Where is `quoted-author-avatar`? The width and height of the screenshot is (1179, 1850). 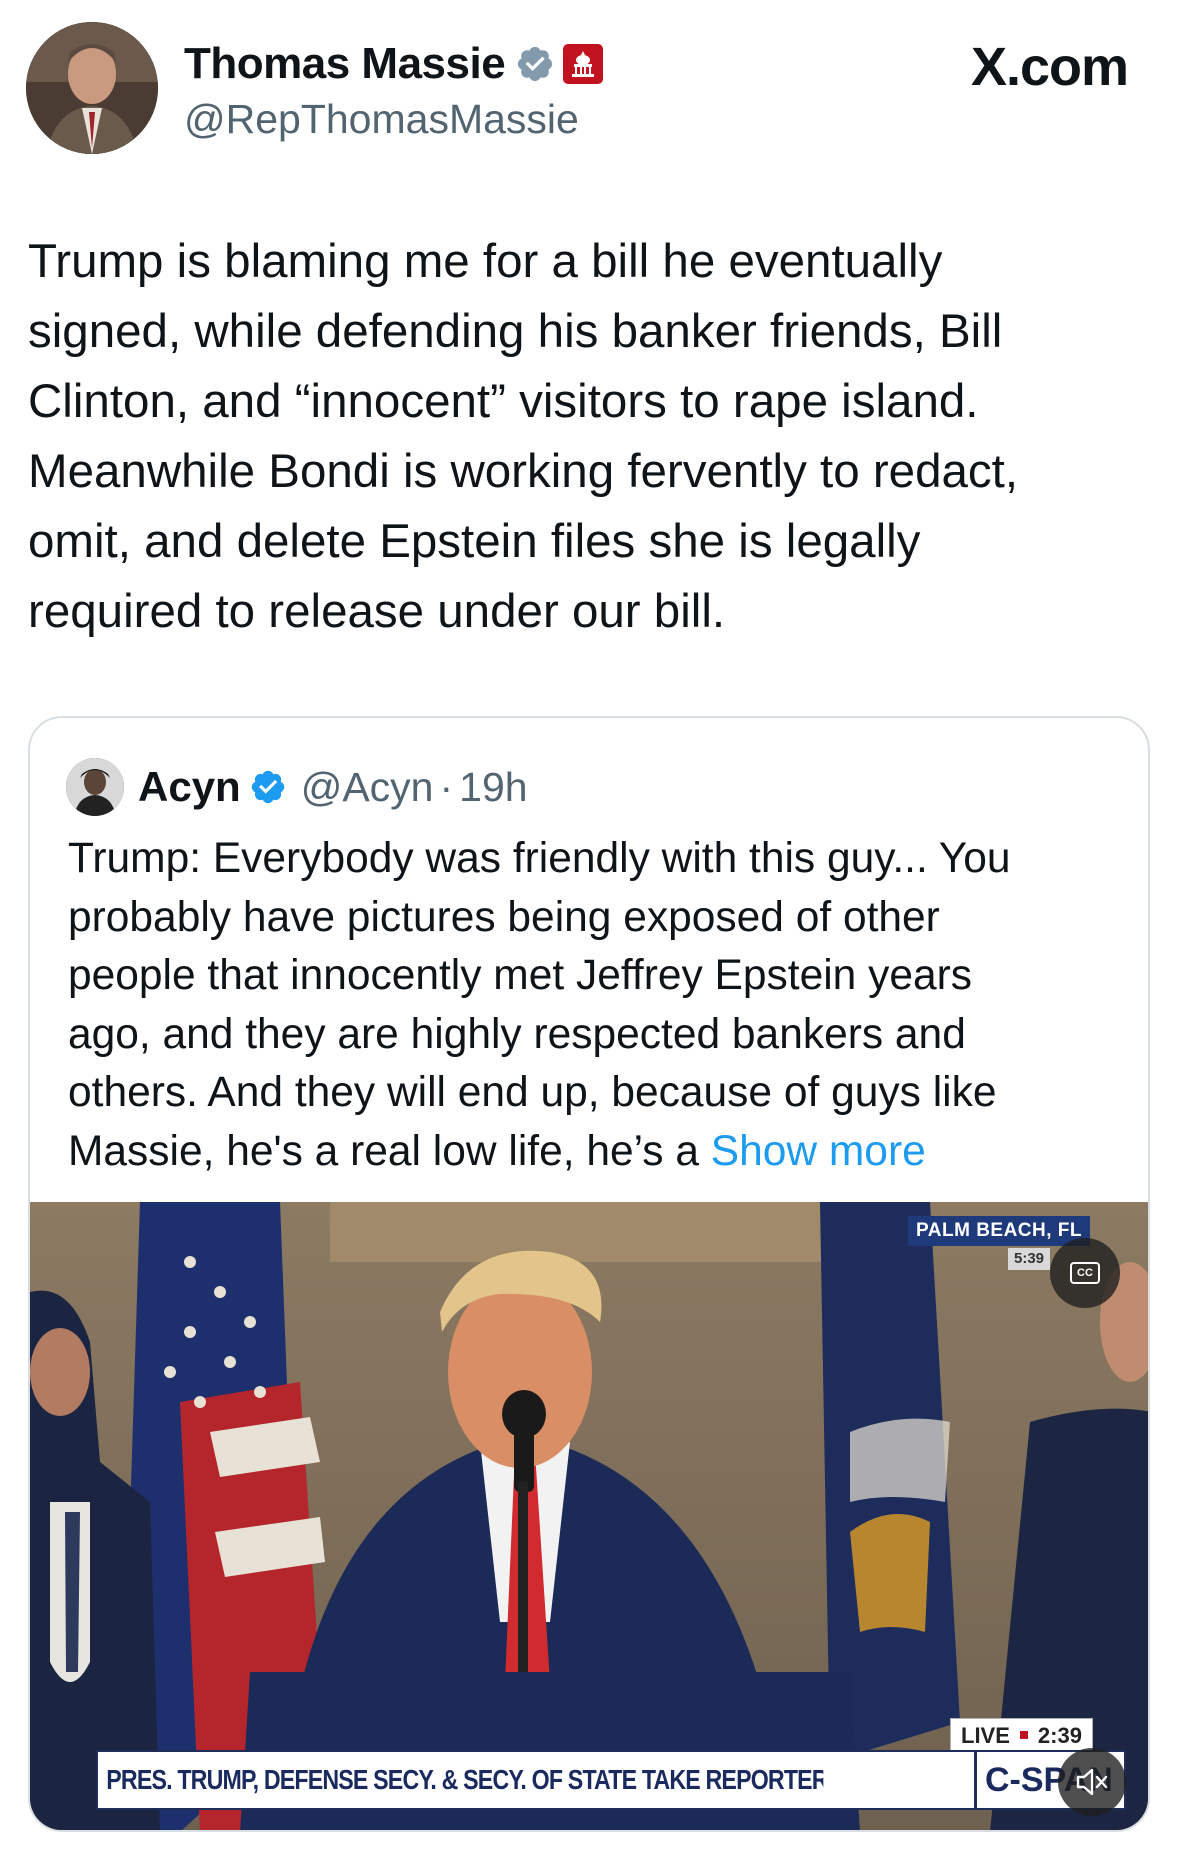 quoted-author-avatar is located at coordinates (95, 787).